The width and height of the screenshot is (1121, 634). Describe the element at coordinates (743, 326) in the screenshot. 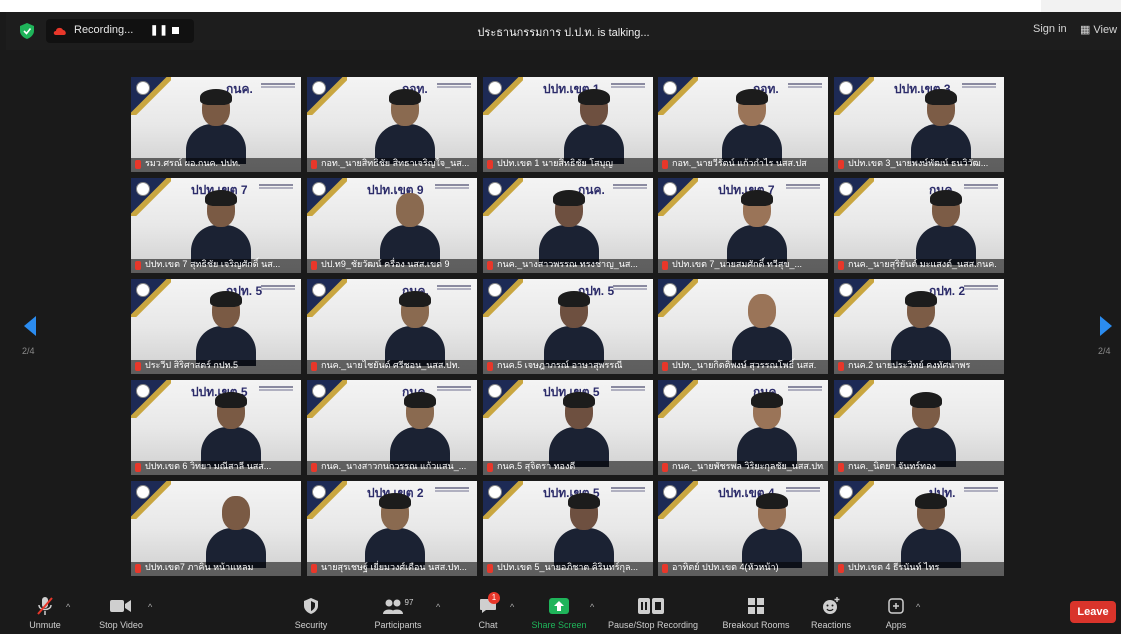

I see `participant-tile: ปปท._นายกิตติพงษ์ สุวรรณโพธิ์ นสส.` at that location.